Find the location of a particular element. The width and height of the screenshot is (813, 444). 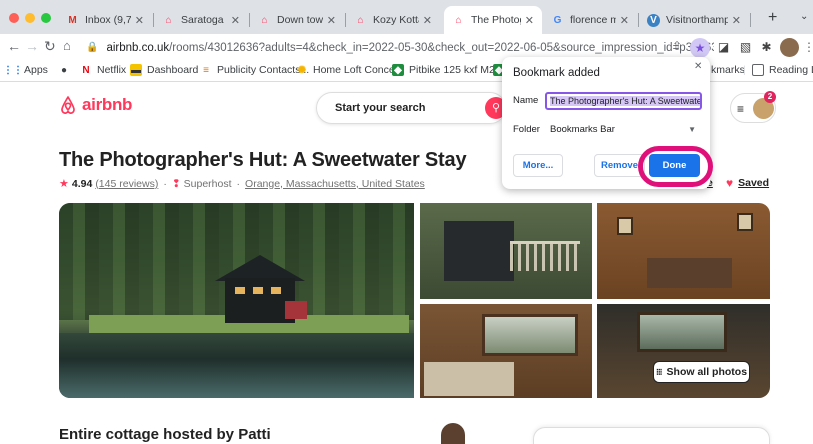

other-bookmarks-label: kmarks is located at coordinates (728, 70).